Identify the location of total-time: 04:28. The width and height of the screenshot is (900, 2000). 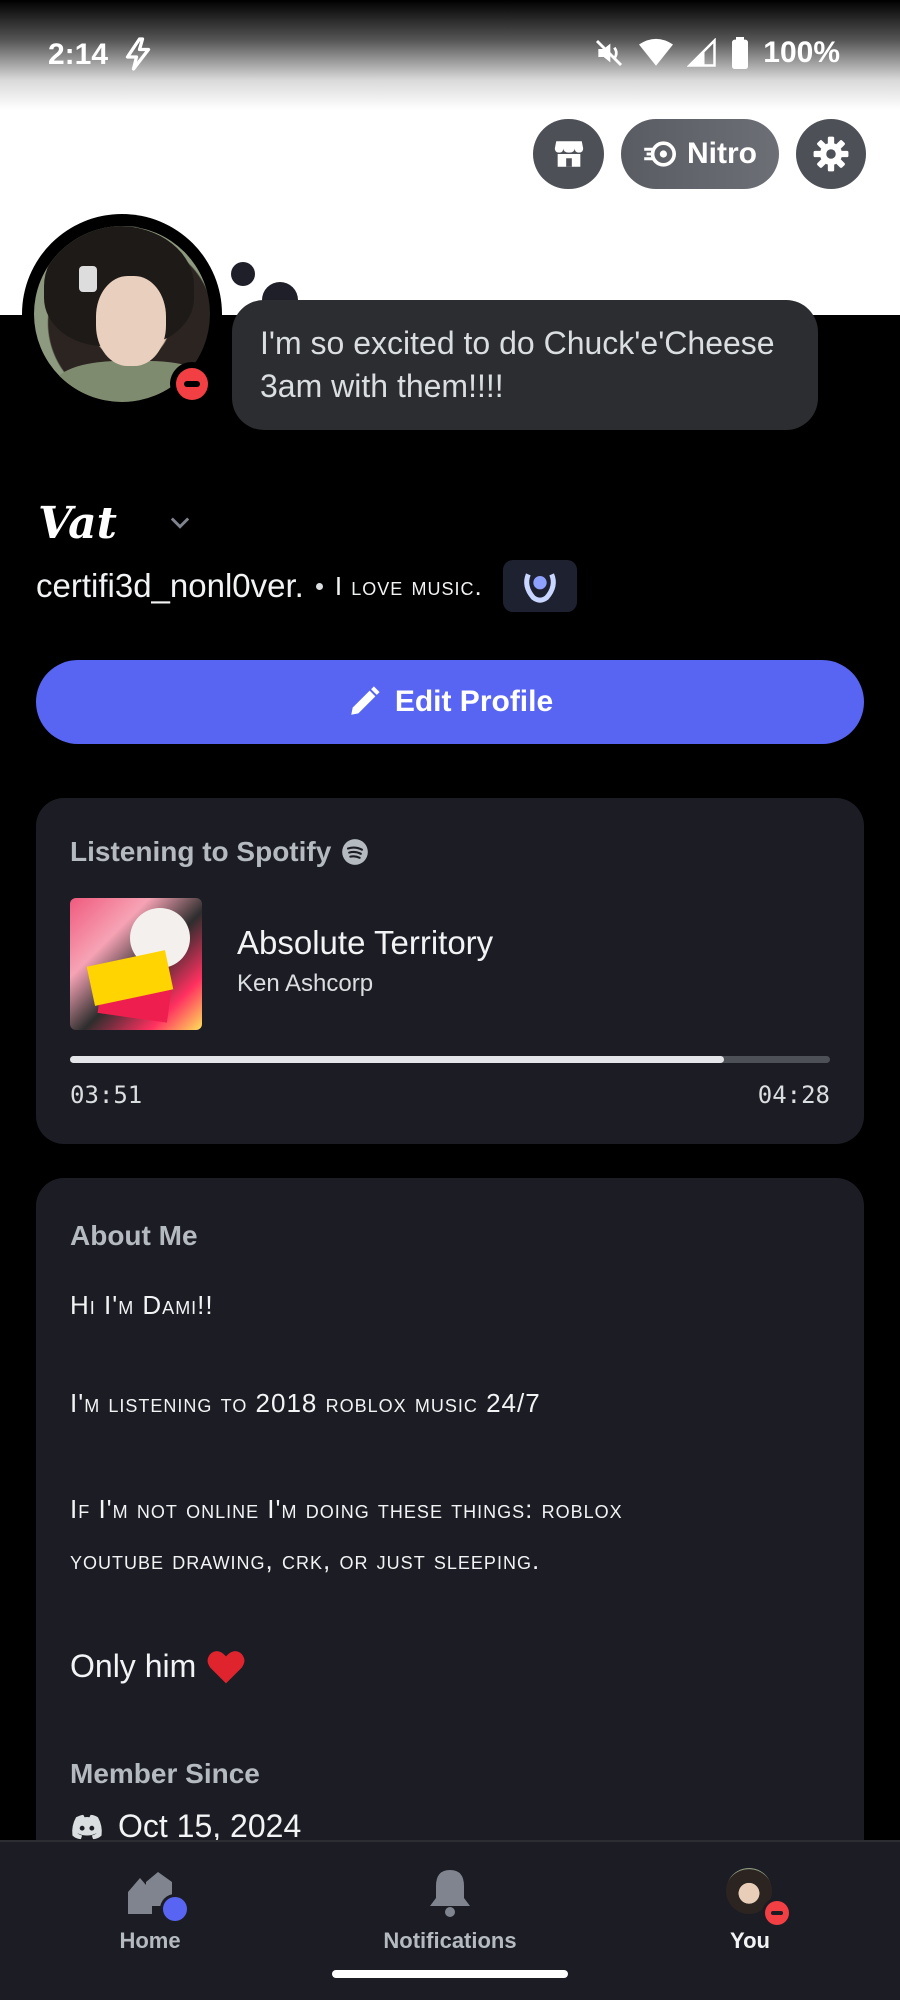
(793, 1095).